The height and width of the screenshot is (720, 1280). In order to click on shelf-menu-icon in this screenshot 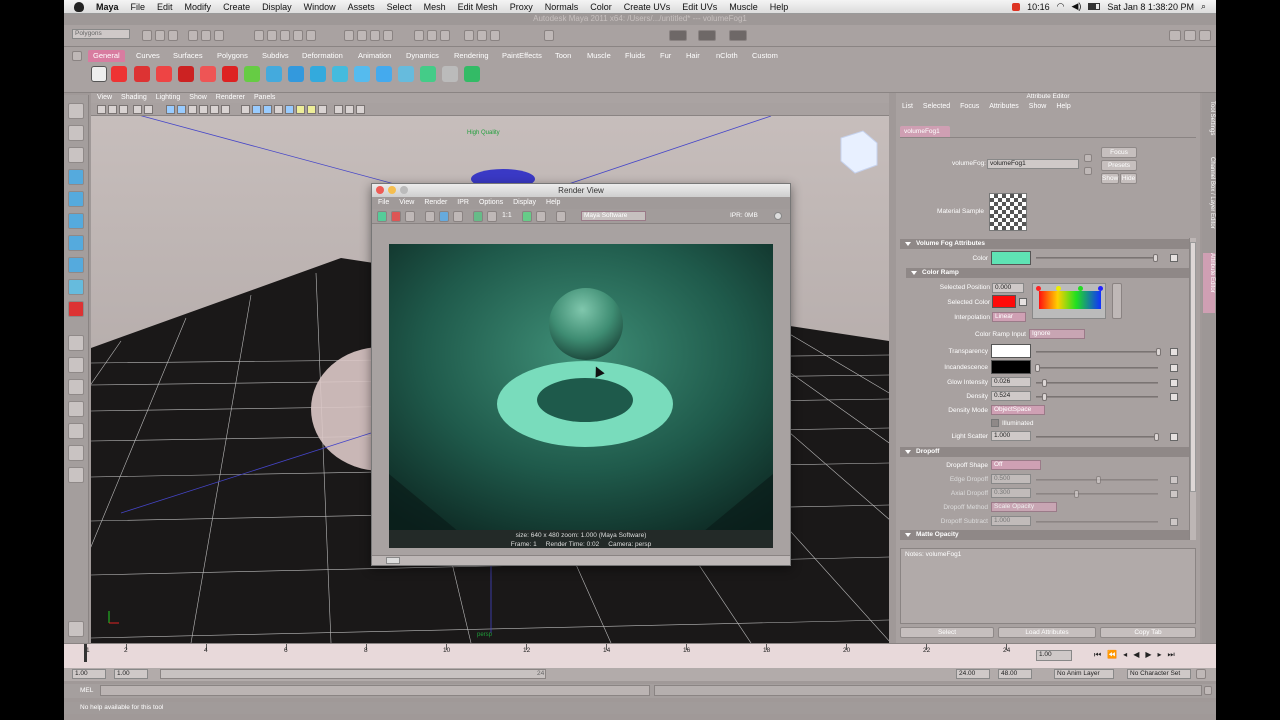, I will do `click(77, 56)`.